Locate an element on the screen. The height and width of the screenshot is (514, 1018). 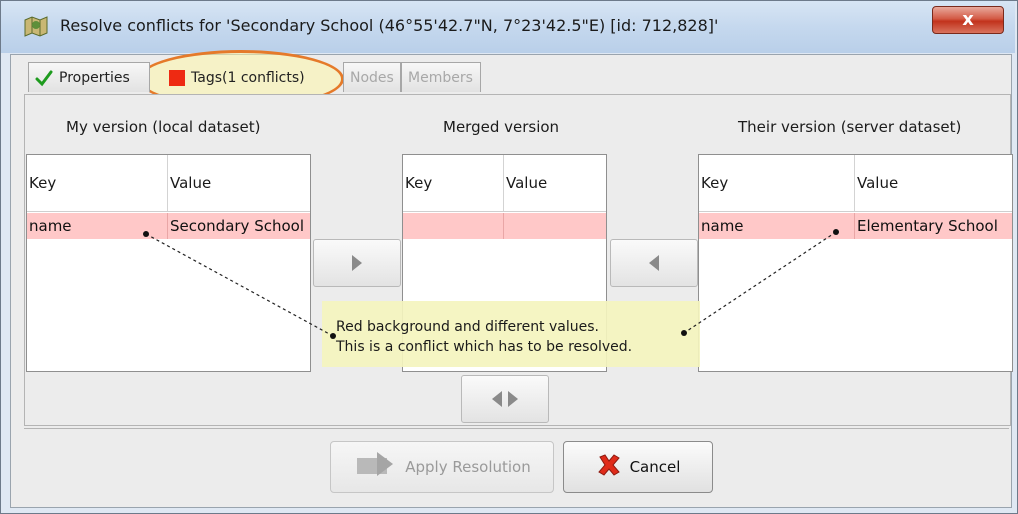
cancel-button: Cancel is located at coordinates (638, 467).